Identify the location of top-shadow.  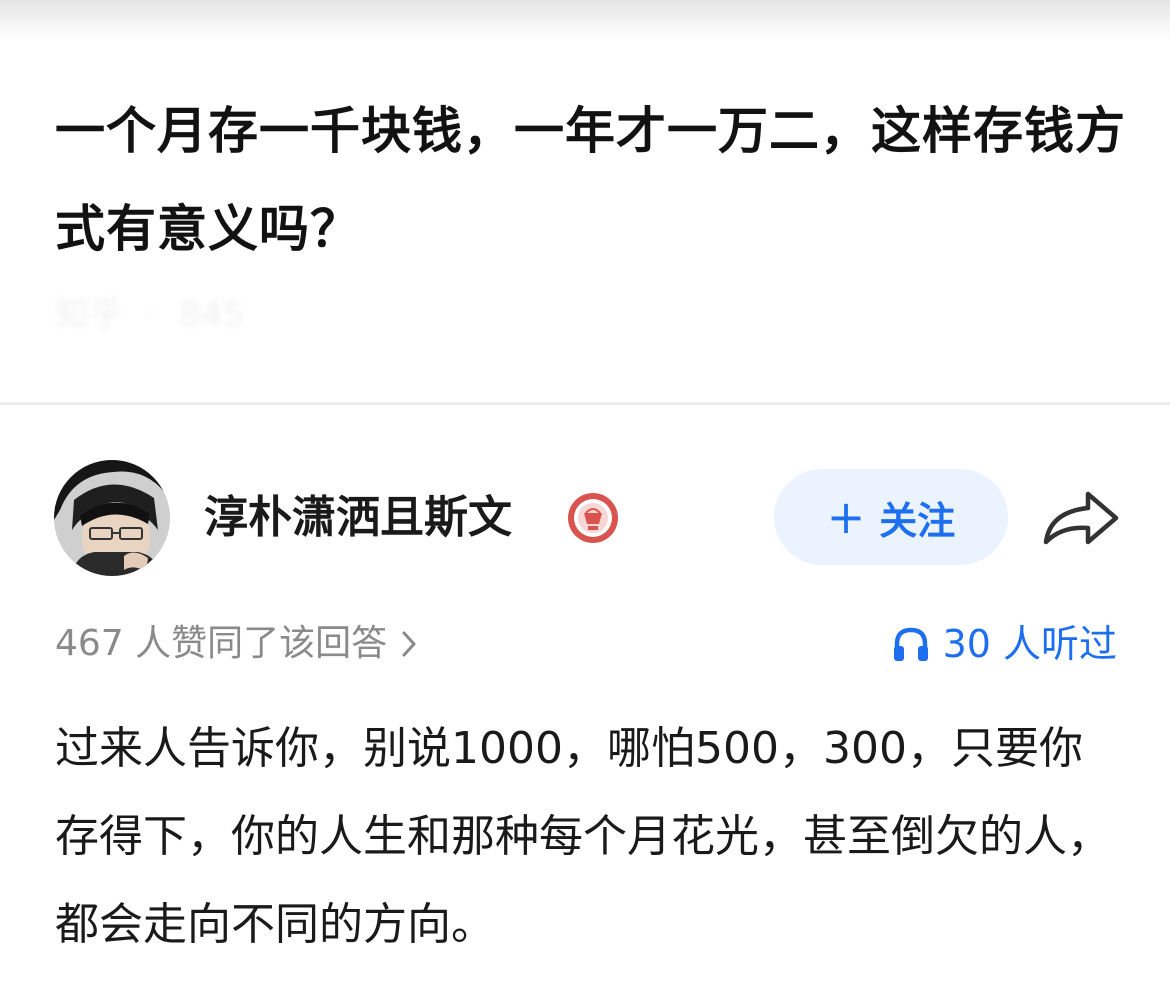
(585, 19).